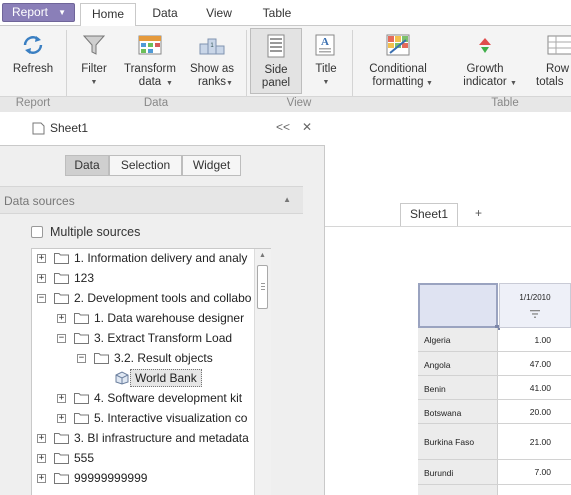 The image size is (571, 495). What do you see at coordinates (212, 60) in the screenshot?
I see `show-as-ranks-button: 1 Show as ranks ▼` at bounding box center [212, 60].